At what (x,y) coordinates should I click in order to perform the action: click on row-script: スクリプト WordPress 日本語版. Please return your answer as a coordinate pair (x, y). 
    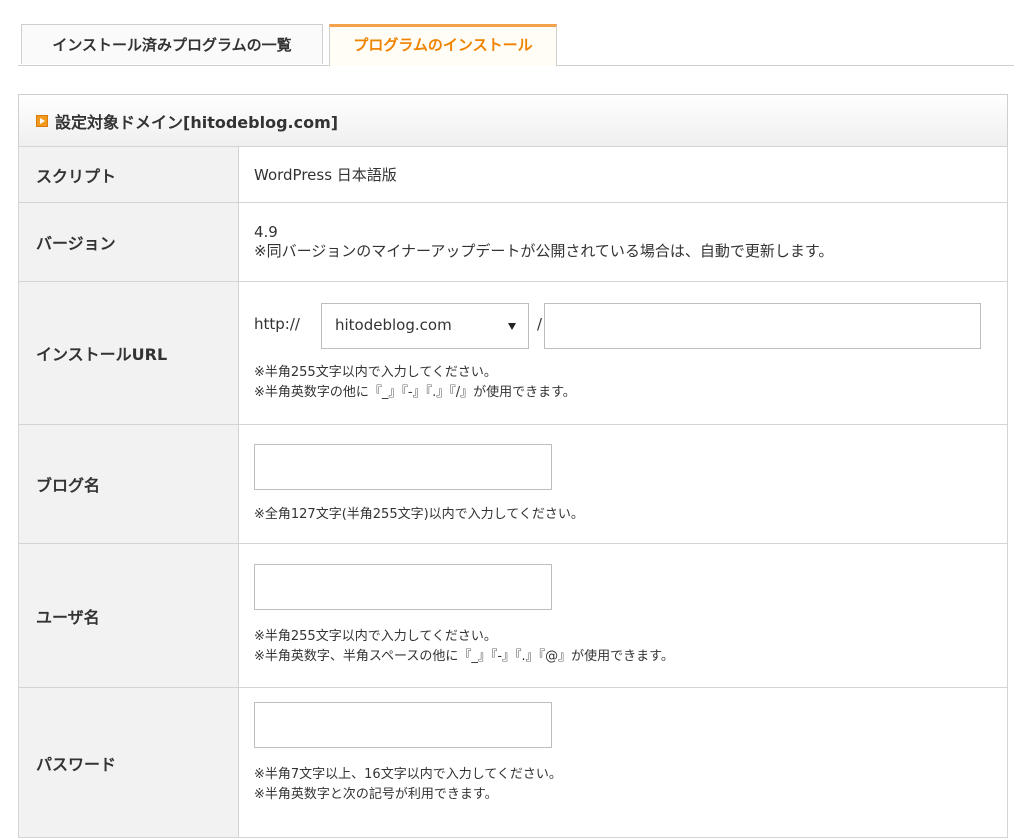
    Looking at the image, I should click on (513, 174).